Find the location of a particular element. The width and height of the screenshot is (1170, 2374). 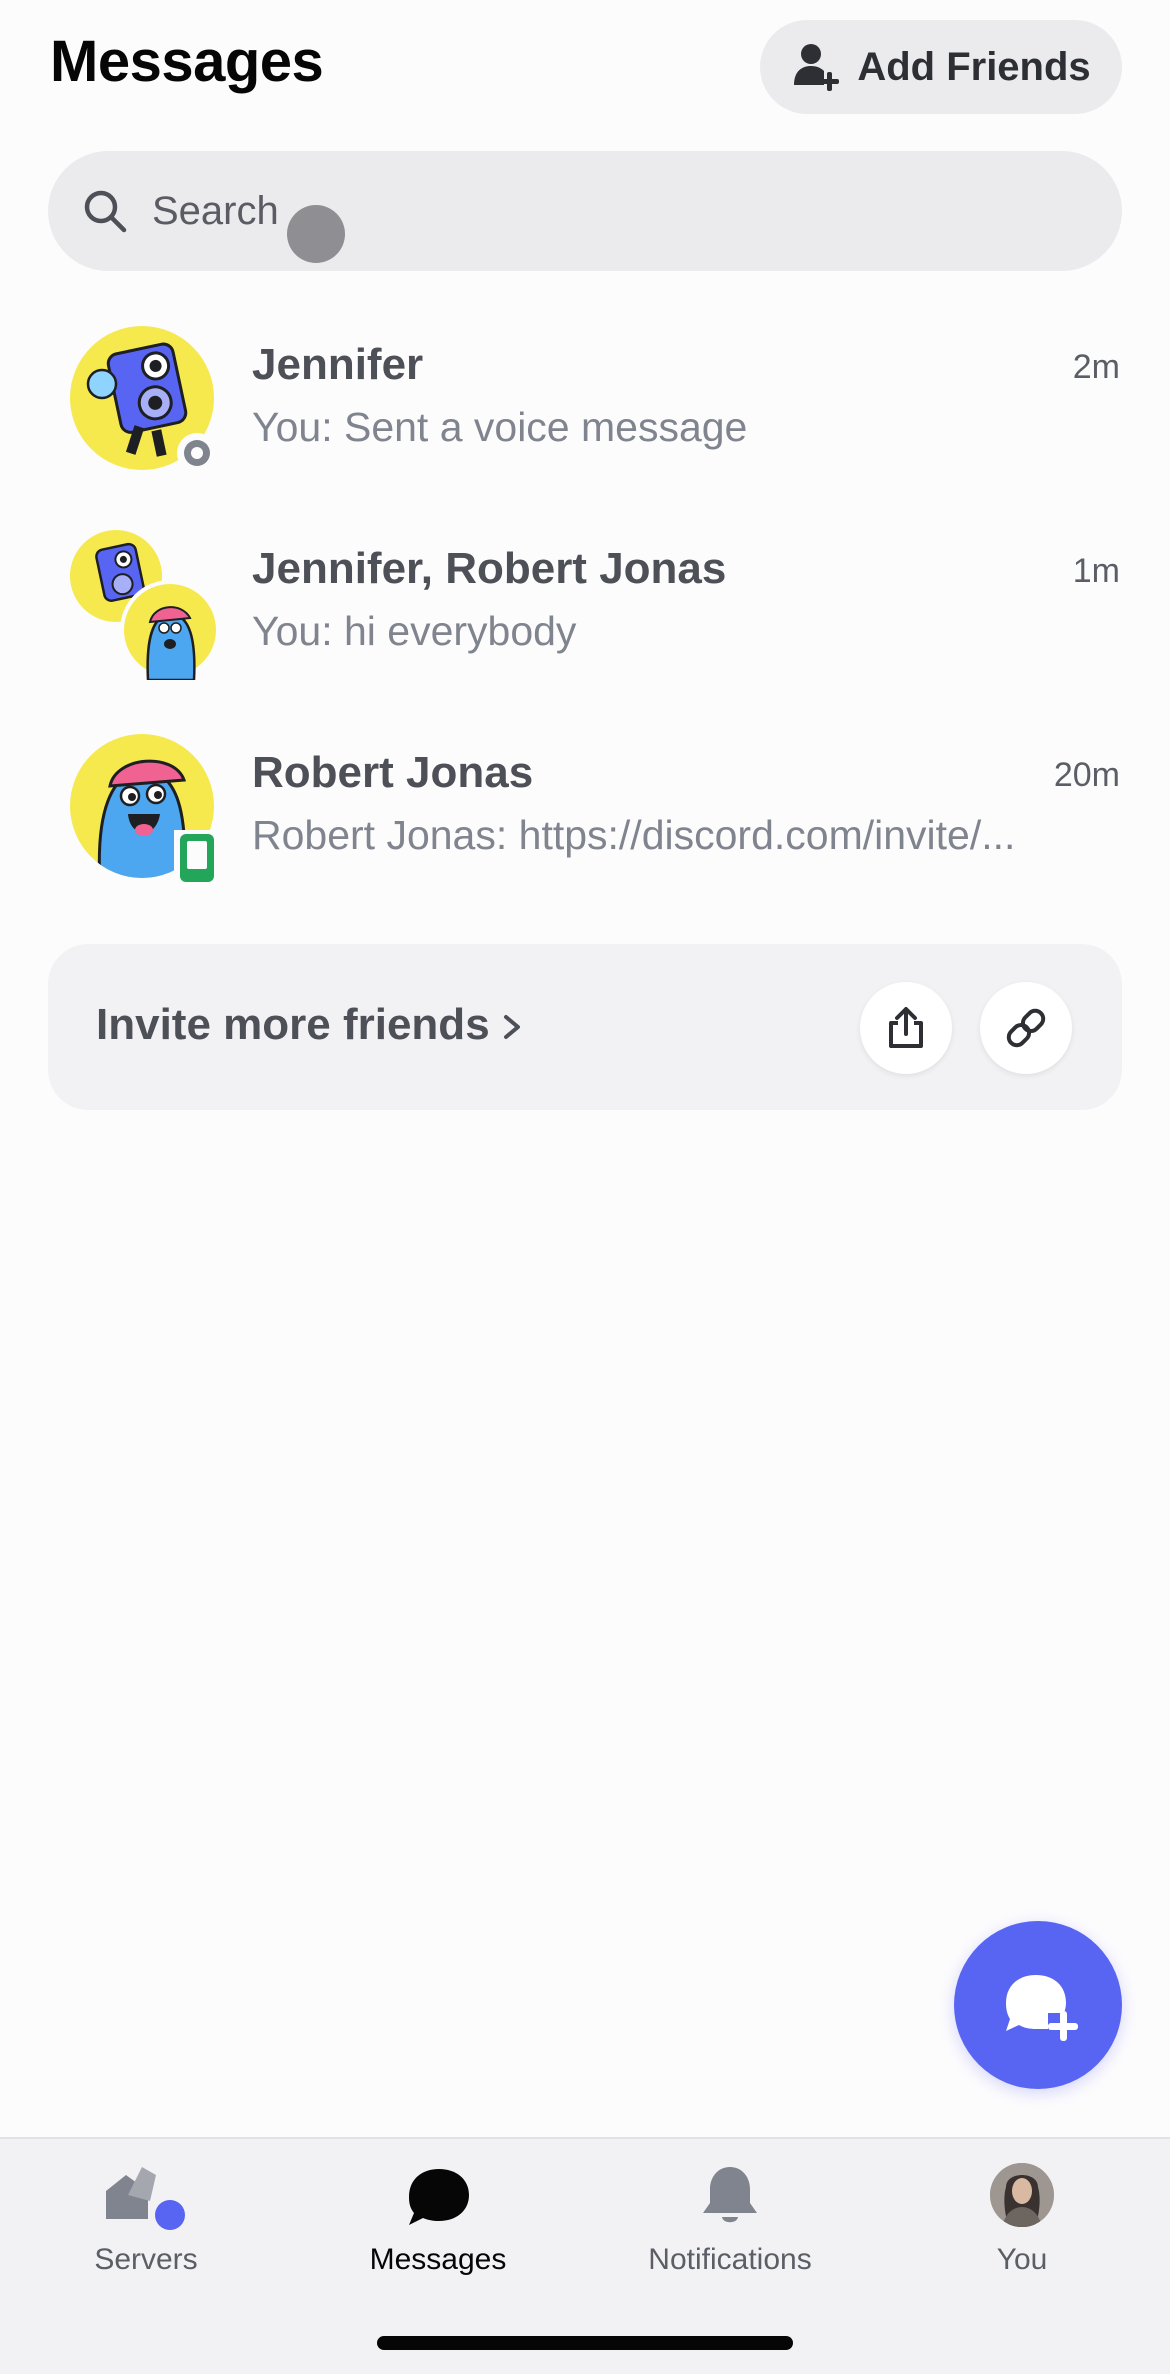

dm-row-jennifer: Jennifer 2m You: Sent a voice message is located at coordinates (585, 418).